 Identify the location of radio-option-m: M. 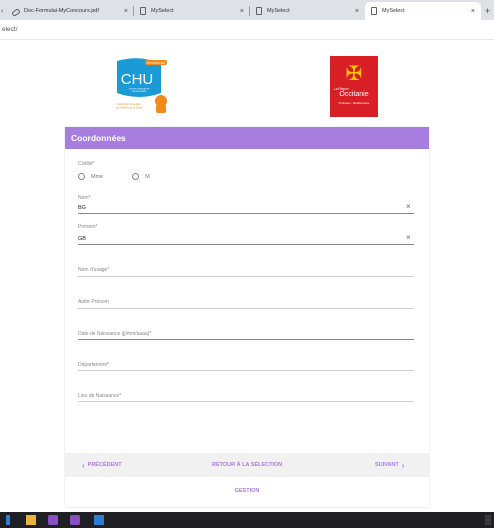
(141, 176).